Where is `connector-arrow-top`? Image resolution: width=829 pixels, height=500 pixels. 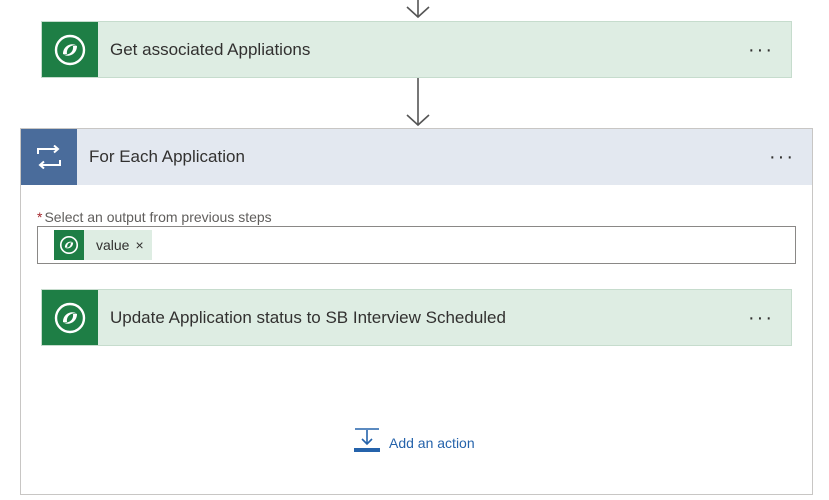
connector-arrow-top is located at coordinates (418, 10).